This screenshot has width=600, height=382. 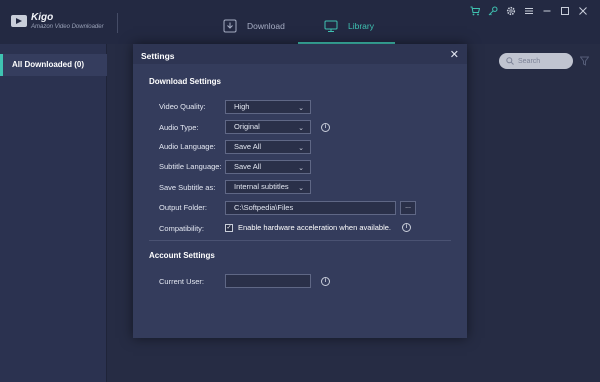 I want to click on video-quality-label: Video Quality:, so click(x=182, y=106).